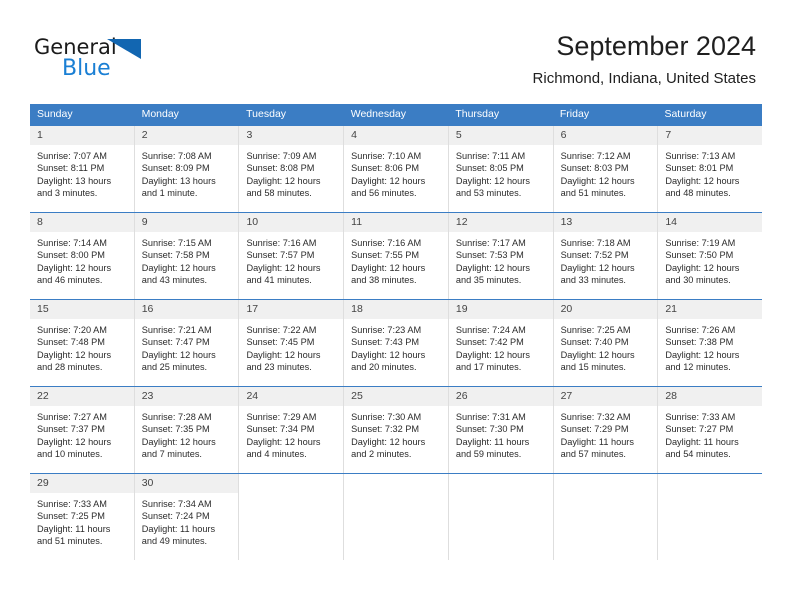 Image resolution: width=792 pixels, height=612 pixels. I want to click on sunrise-time: Sunrise: 7:23 AM, so click(386, 330).